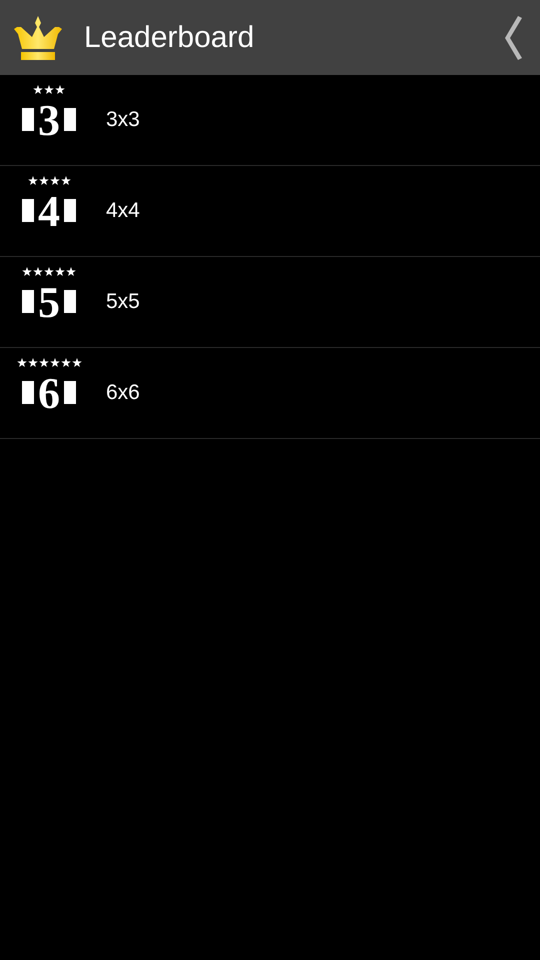  What do you see at coordinates (123, 120) in the screenshot?
I see `board-size-label: 3x3` at bounding box center [123, 120].